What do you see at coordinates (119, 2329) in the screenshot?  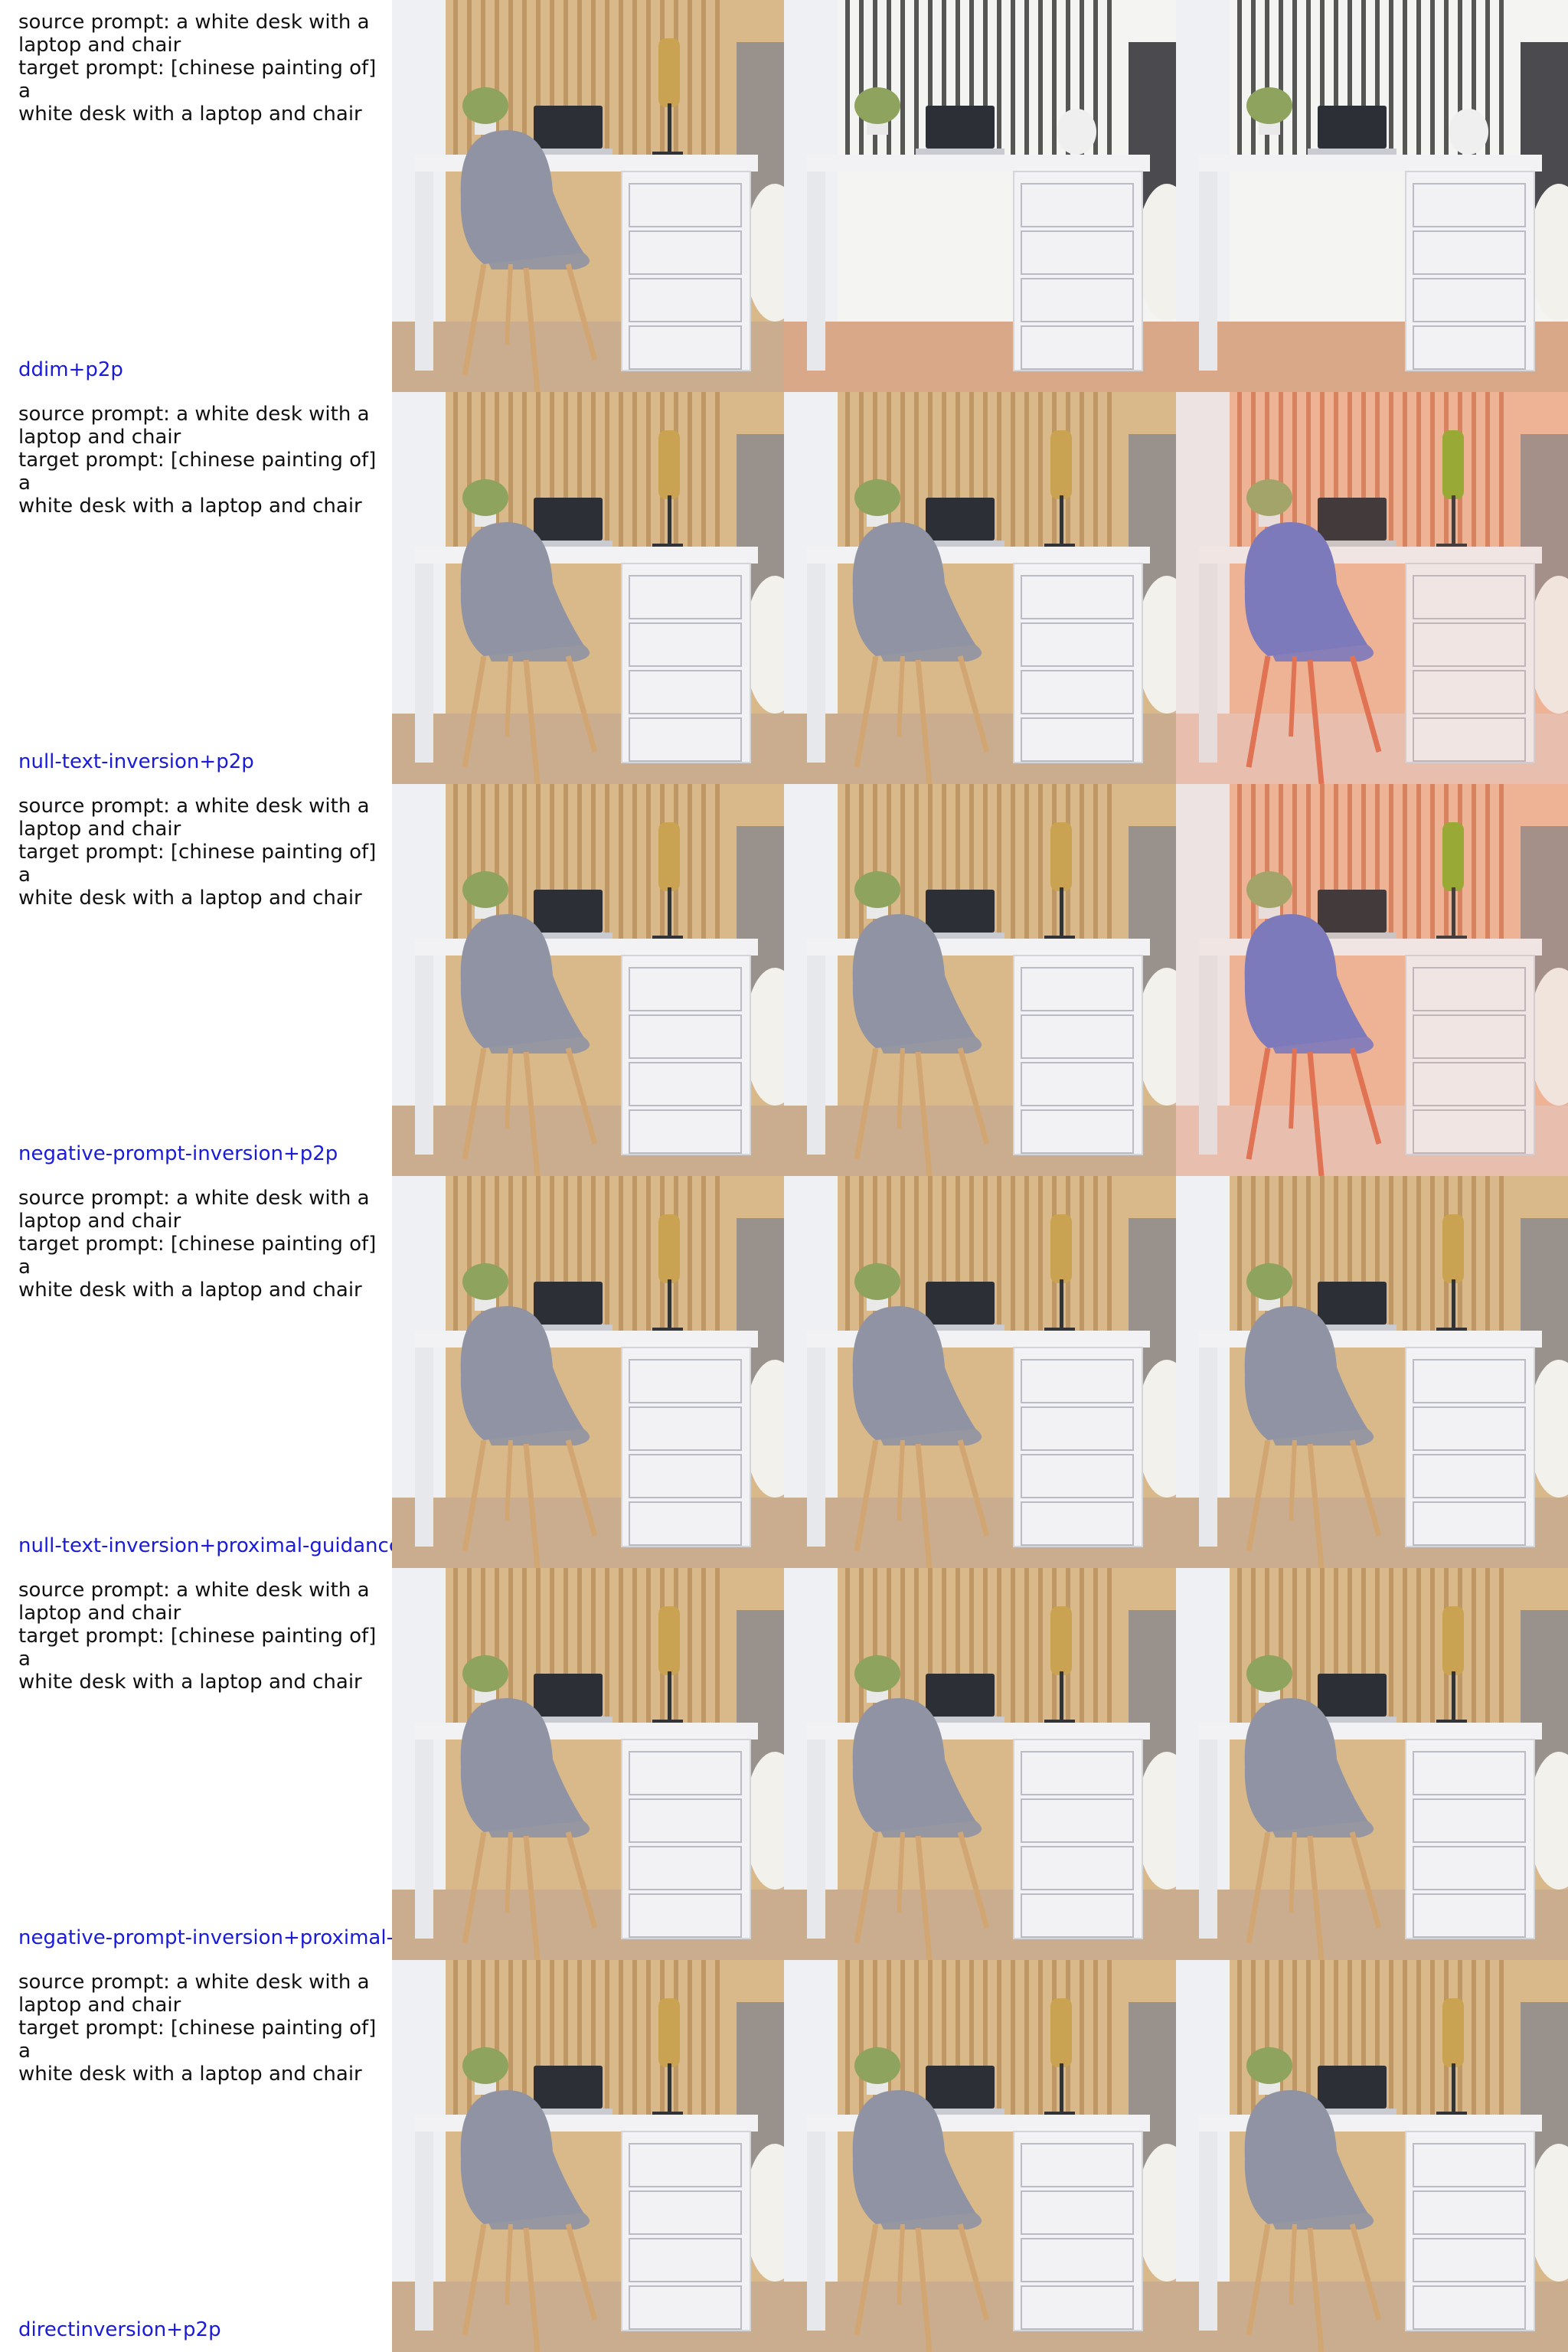 I see `method-label: directinversion+p2p` at bounding box center [119, 2329].